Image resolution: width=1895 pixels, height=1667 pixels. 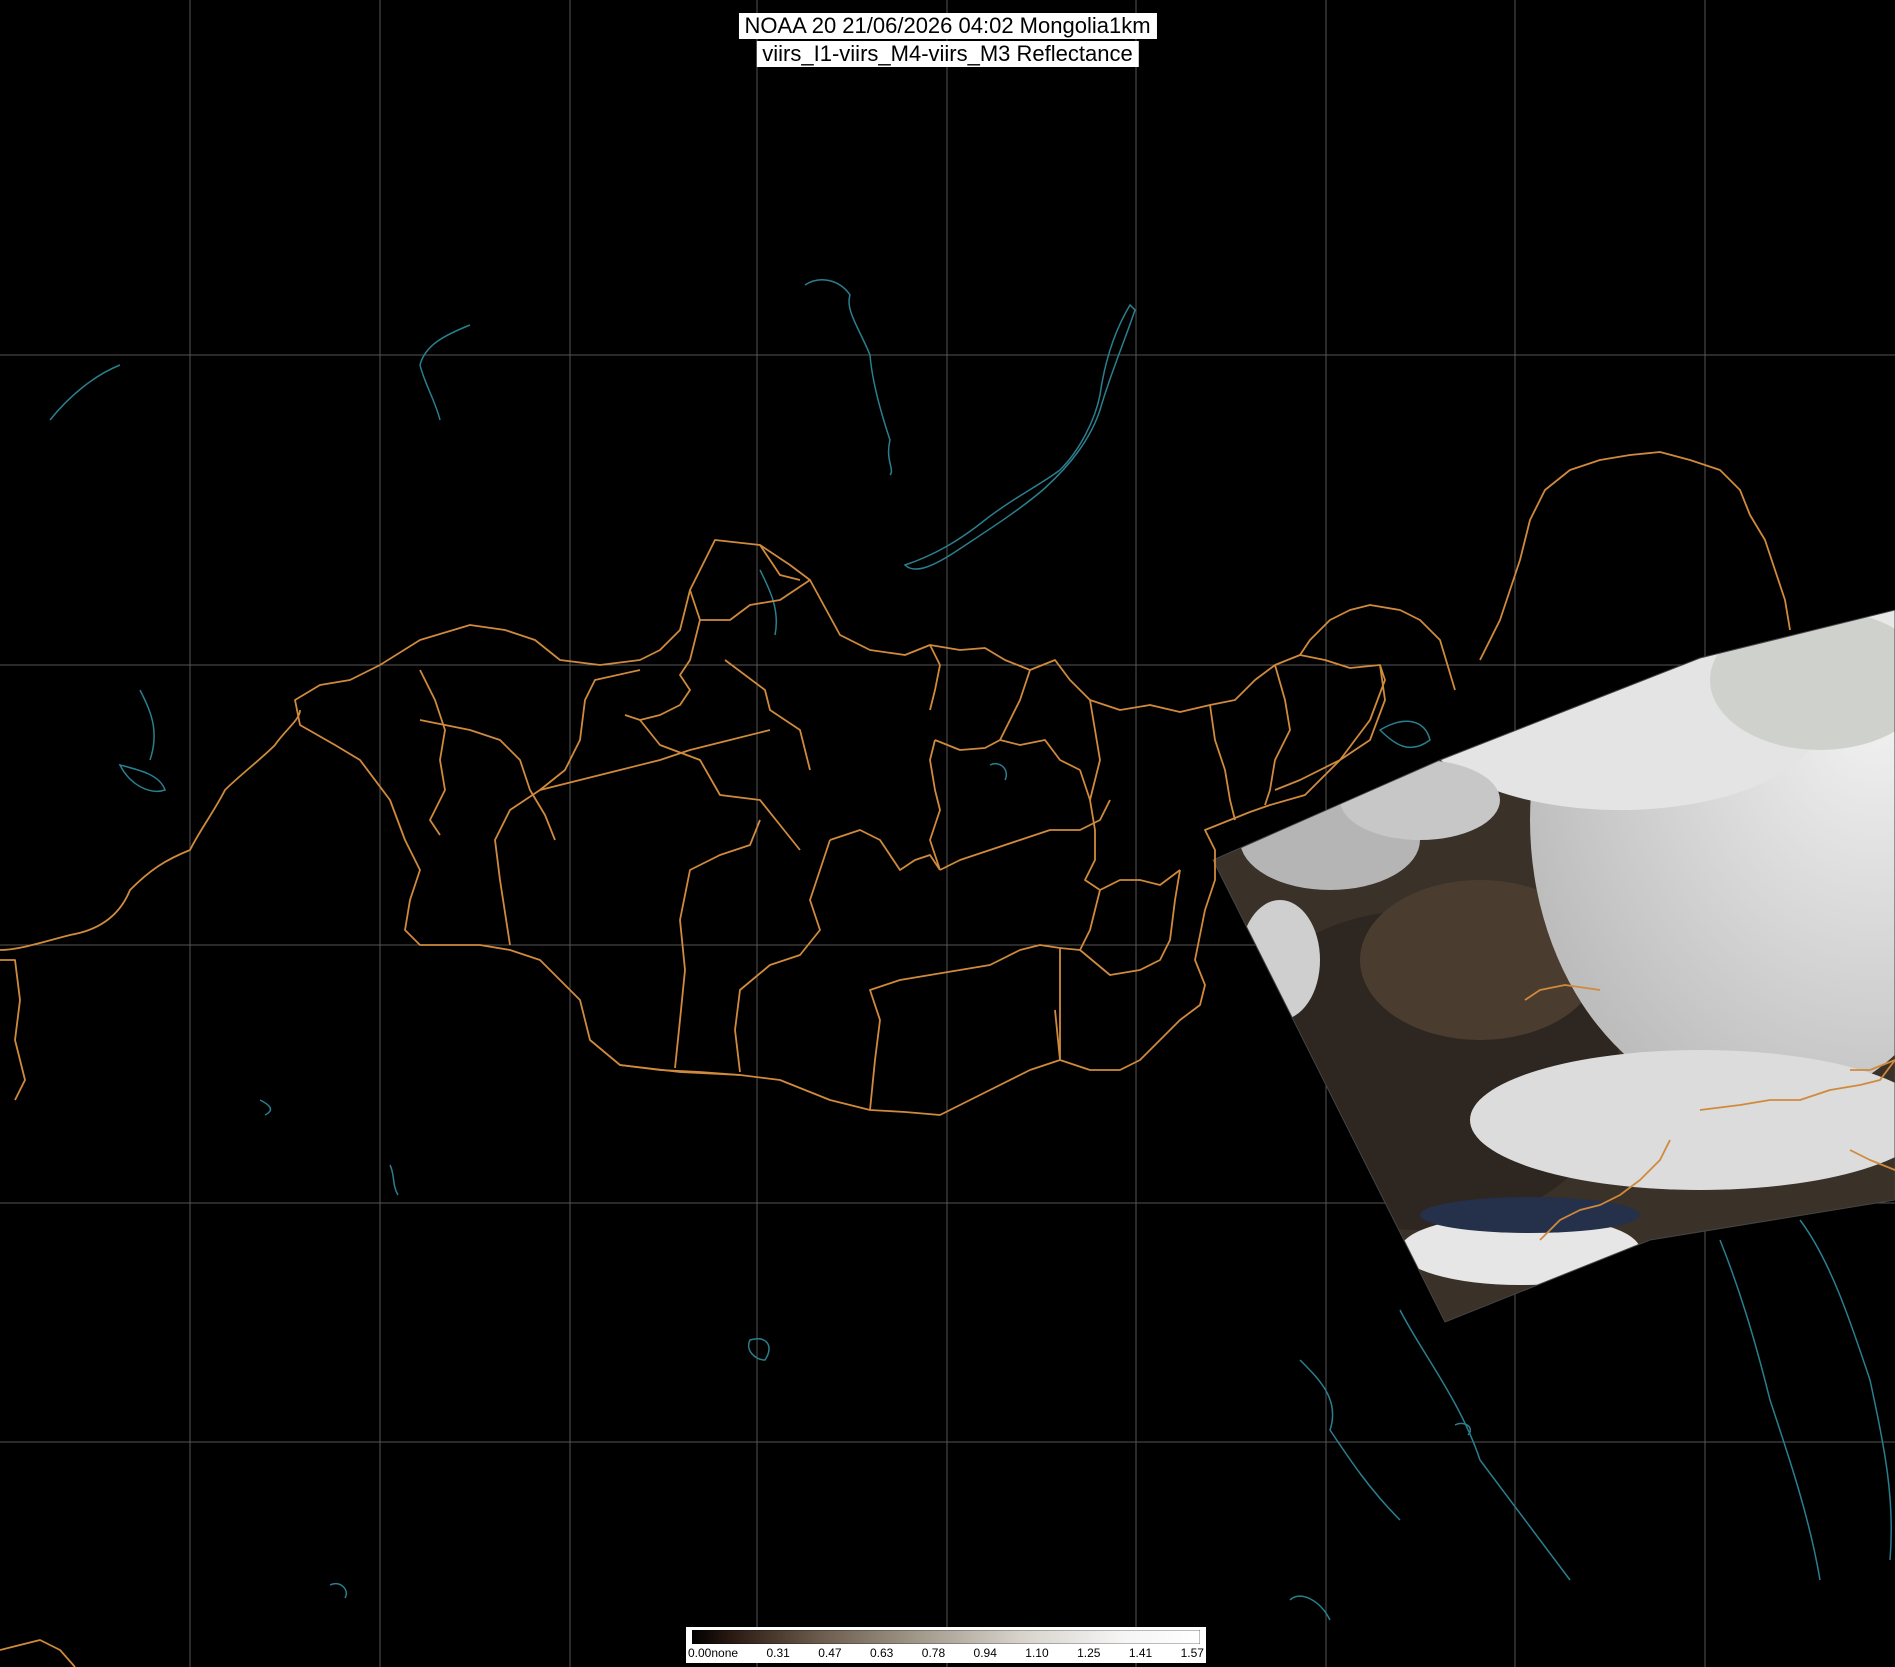 I want to click on map-title-line-1: NOAA 20 21/06/2026 04:02 Mongolia1km, so click(x=947, y=26).